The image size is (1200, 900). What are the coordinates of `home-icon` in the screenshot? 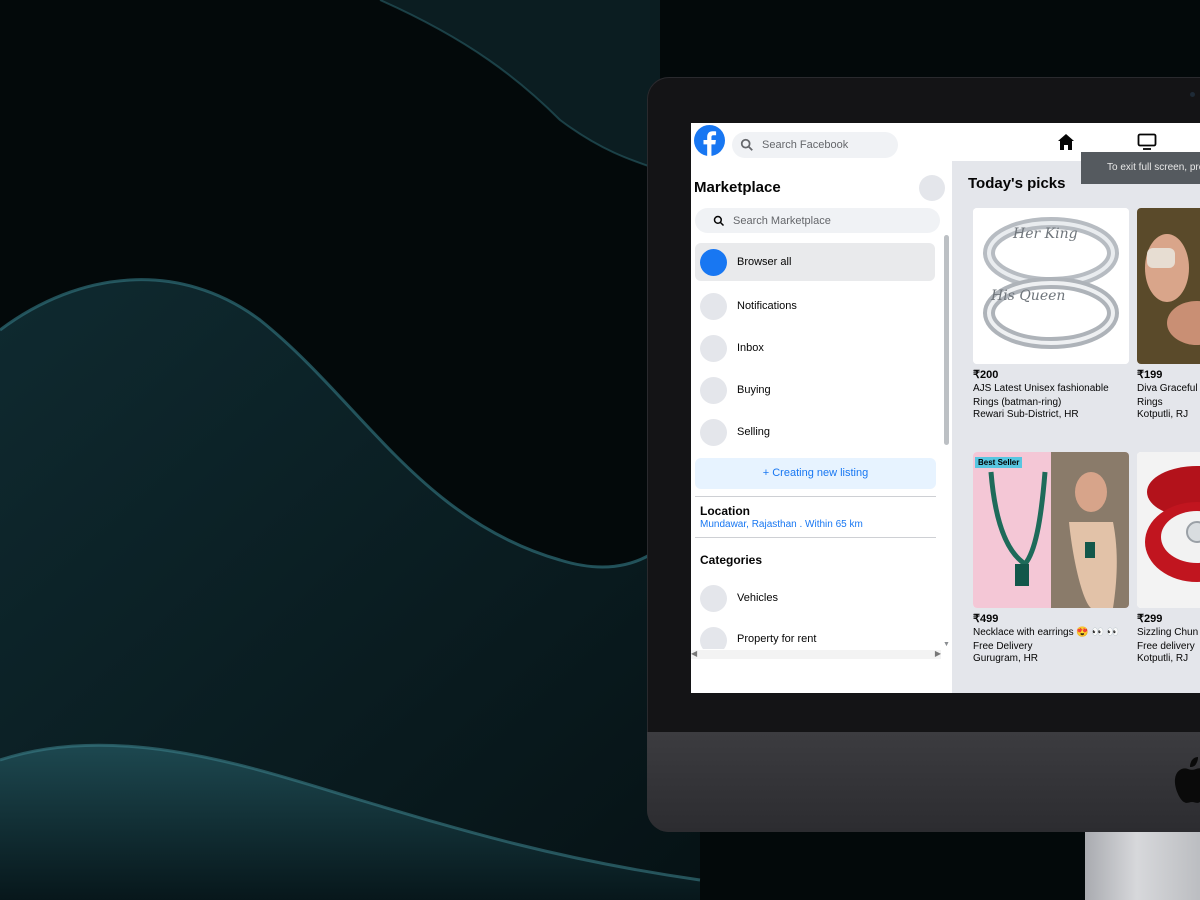 It's located at (1066, 142).